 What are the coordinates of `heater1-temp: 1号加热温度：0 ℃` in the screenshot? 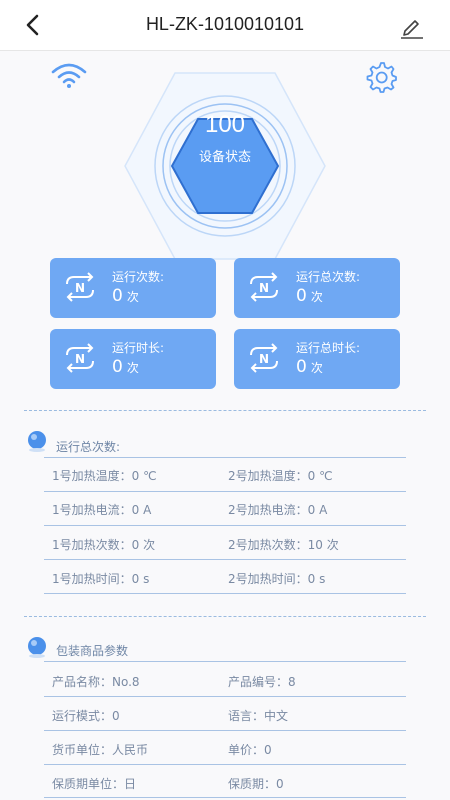 It's located at (104, 476).